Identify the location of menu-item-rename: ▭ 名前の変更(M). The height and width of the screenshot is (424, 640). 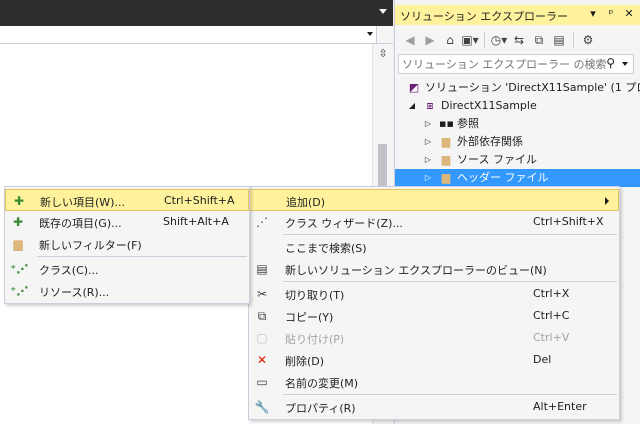
(434, 382).